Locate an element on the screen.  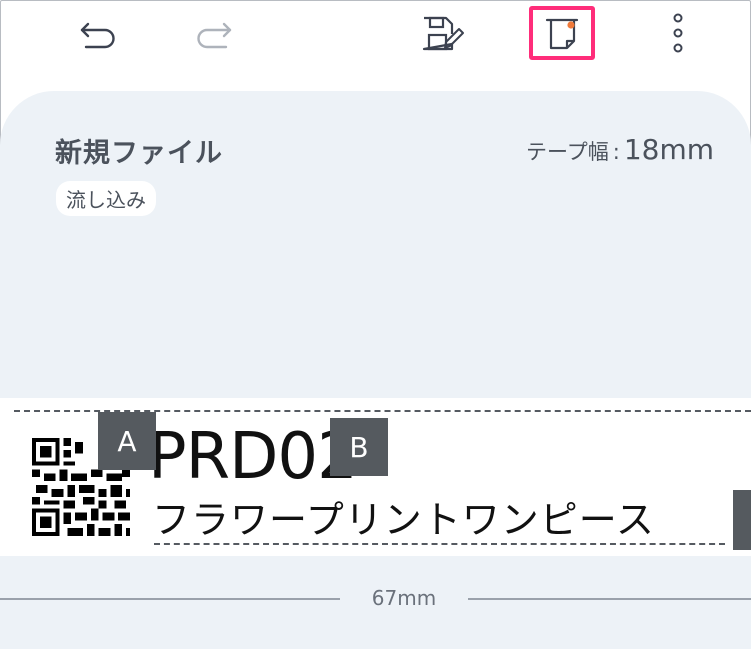
more-options-button is located at coordinates (678, 34).